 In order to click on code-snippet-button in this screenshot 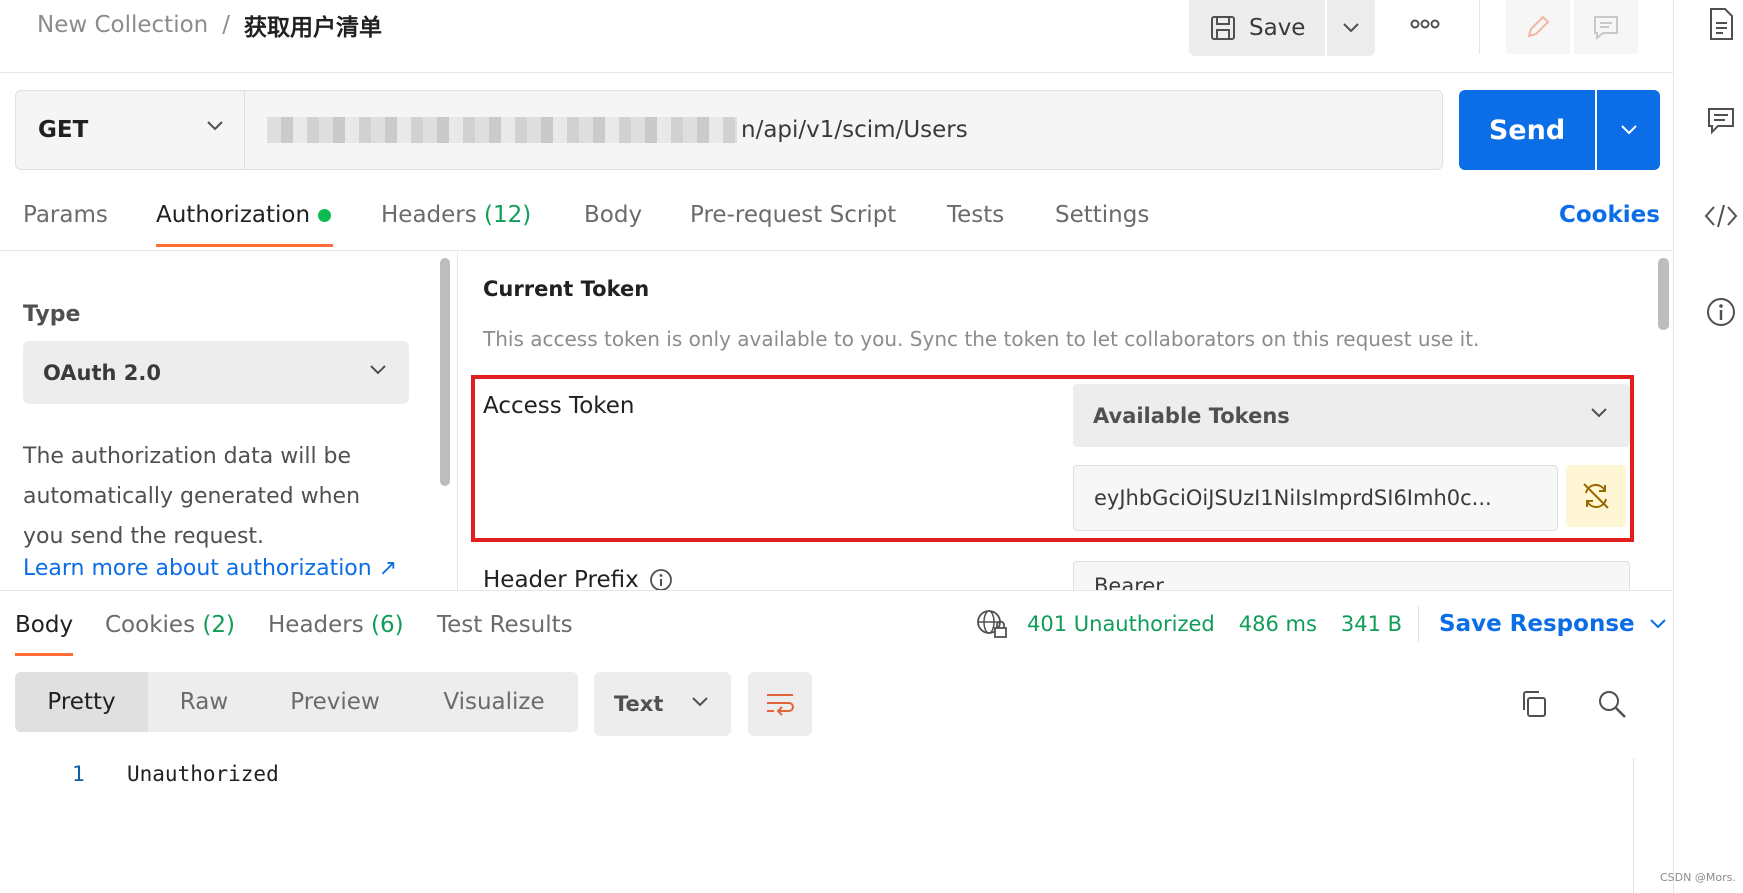, I will do `click(1721, 216)`.